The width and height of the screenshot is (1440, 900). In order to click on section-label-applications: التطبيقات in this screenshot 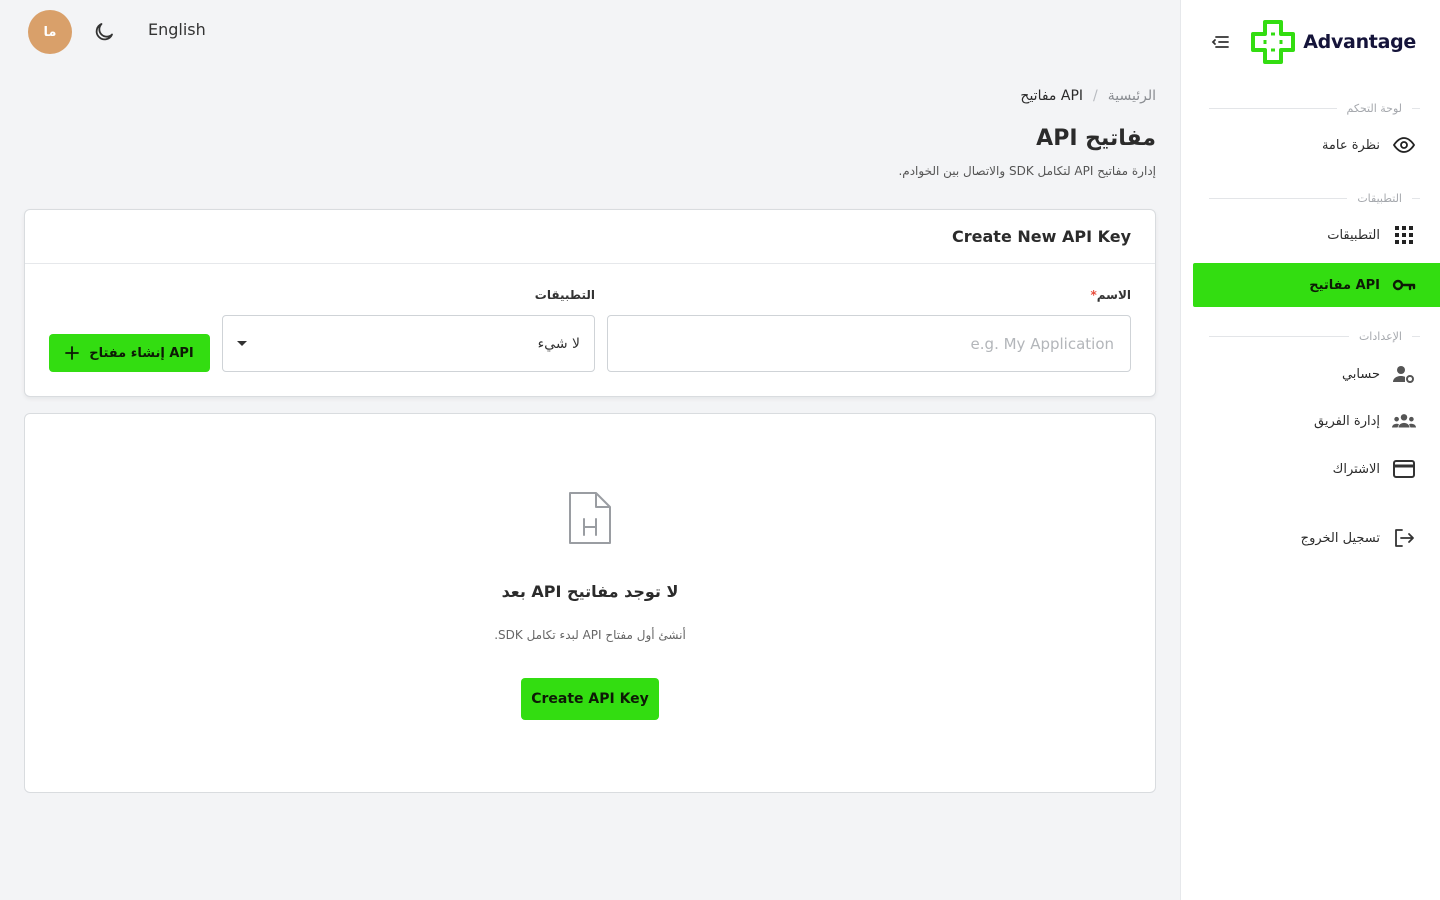, I will do `click(1314, 198)`.